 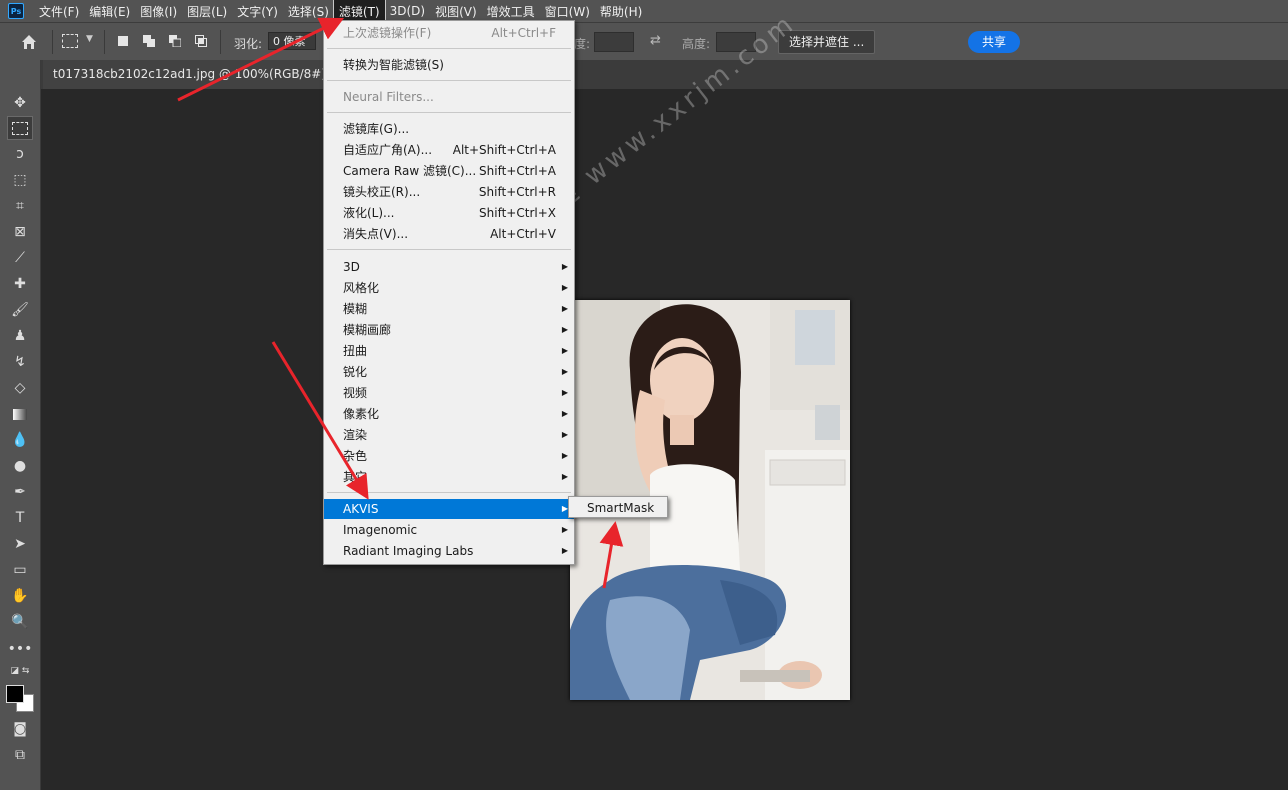 What do you see at coordinates (20, 180) in the screenshot?
I see `object-selection-tool-icon: ⬚` at bounding box center [20, 180].